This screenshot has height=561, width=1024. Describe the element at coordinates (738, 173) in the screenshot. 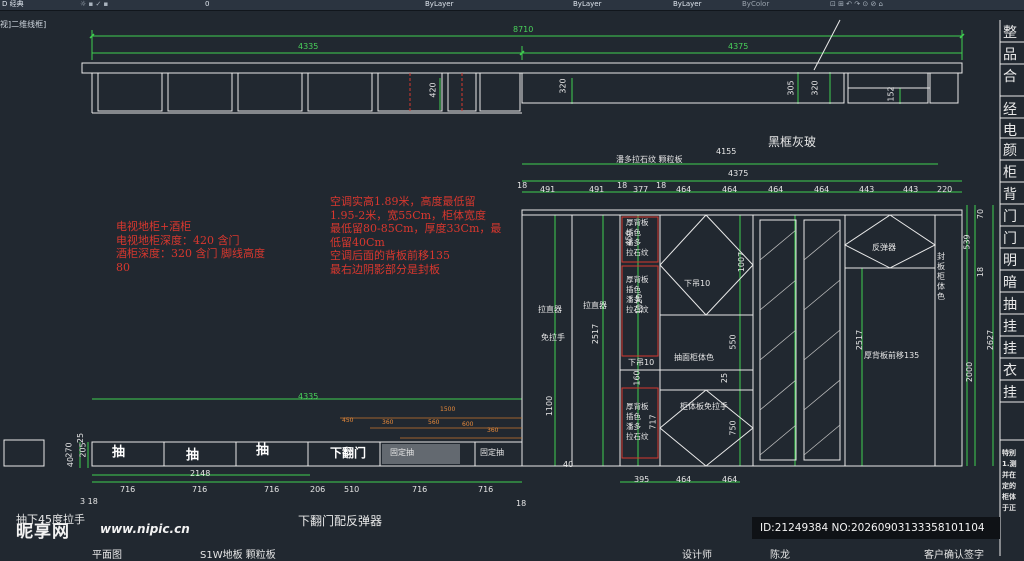

I see `dim-4375: 4375` at that location.